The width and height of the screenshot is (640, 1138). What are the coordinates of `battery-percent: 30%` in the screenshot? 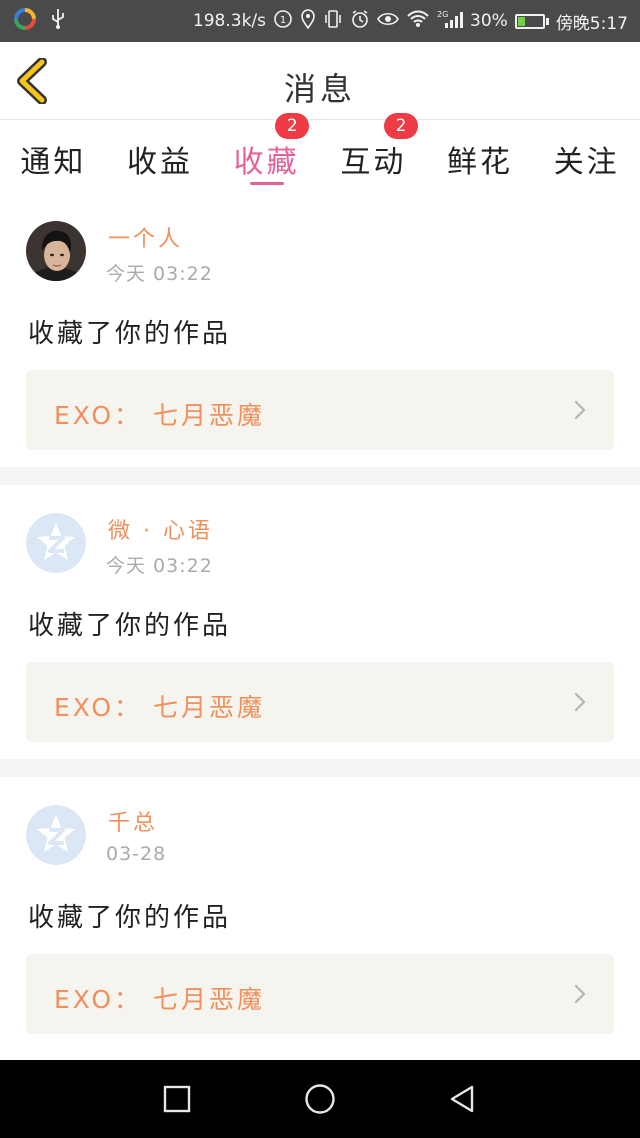 It's located at (489, 21).